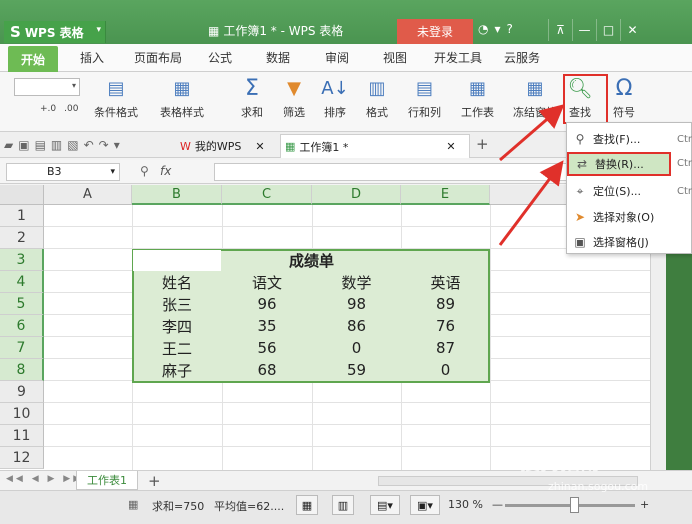  What do you see at coordinates (445, 326) in the screenshot?
I see `table-cell: 76` at bounding box center [445, 326].